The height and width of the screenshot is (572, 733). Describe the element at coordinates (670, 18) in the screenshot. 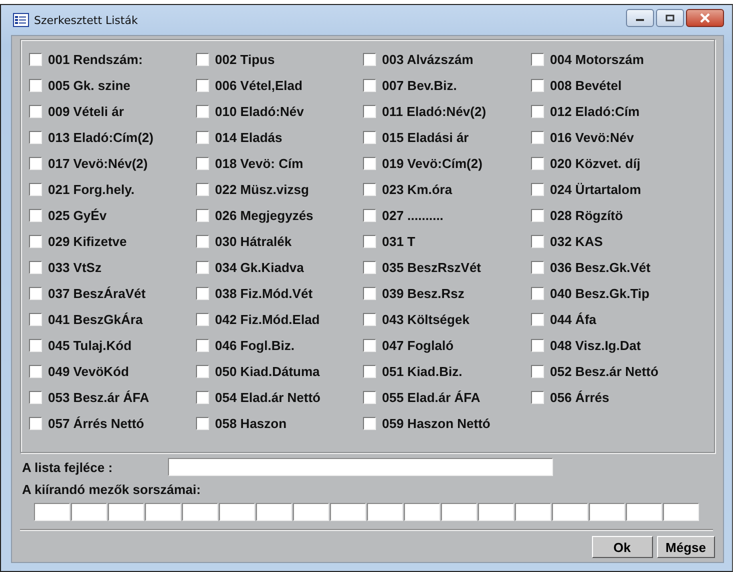

I see `maximize-button` at that location.